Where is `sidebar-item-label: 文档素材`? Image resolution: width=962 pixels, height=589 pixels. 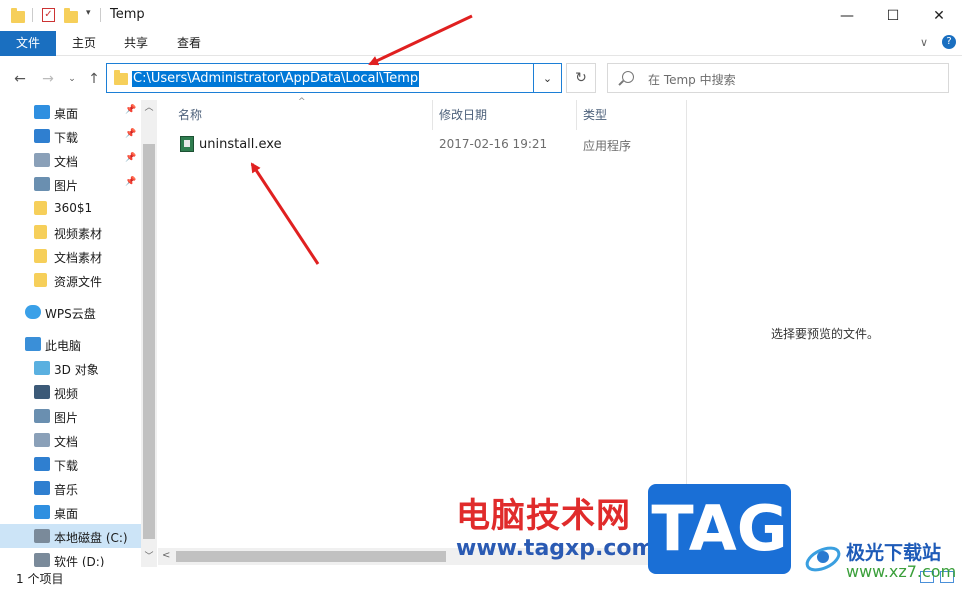 sidebar-item-label: 文档素材 is located at coordinates (78, 258).